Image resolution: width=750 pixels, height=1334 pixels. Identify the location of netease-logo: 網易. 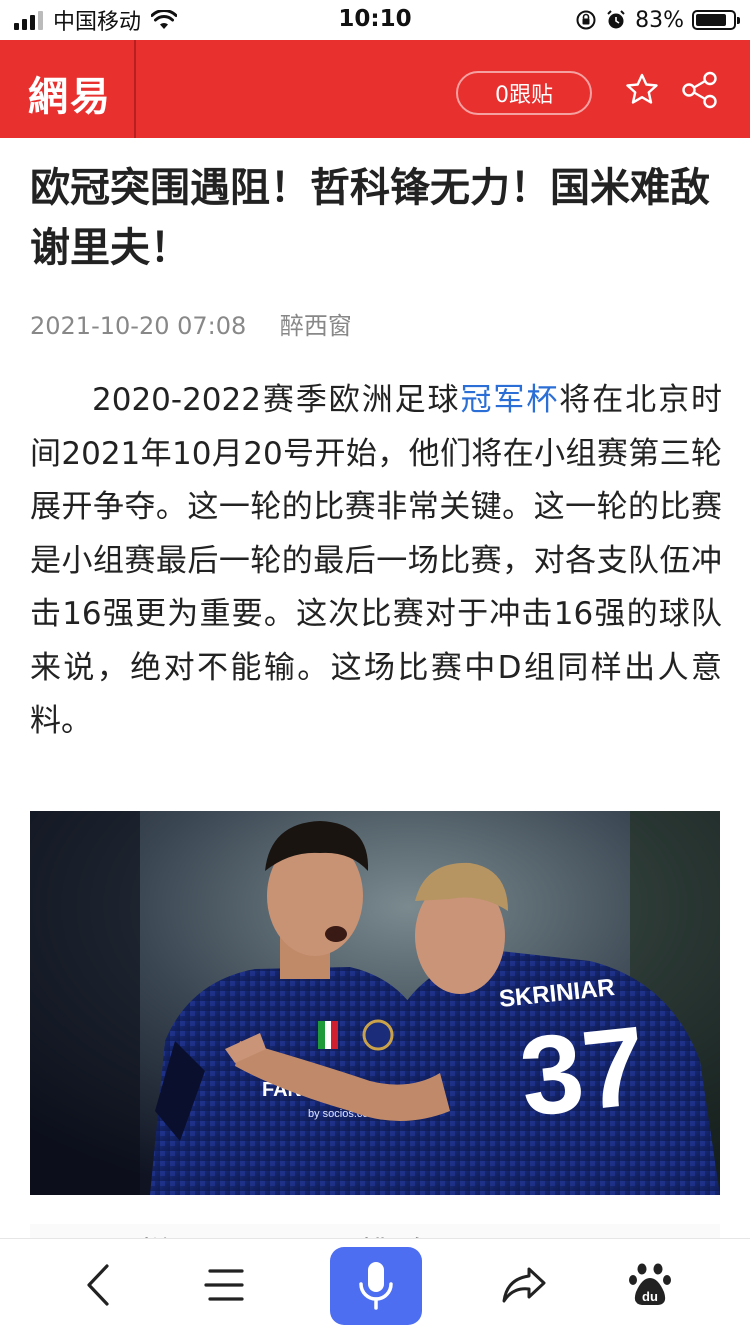
(70, 93).